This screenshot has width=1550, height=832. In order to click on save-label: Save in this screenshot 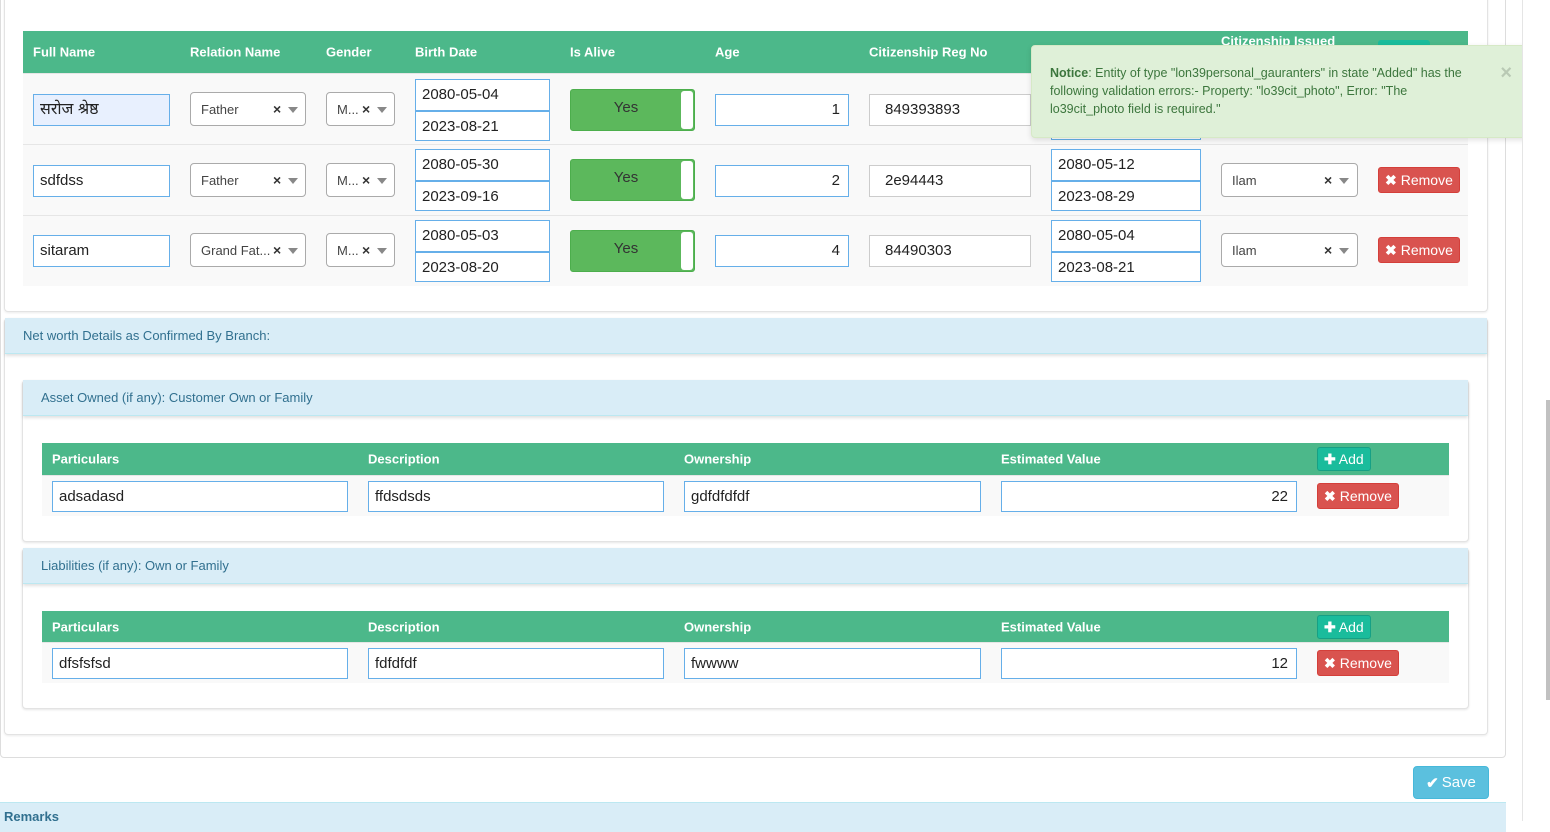, I will do `click(1458, 782)`.